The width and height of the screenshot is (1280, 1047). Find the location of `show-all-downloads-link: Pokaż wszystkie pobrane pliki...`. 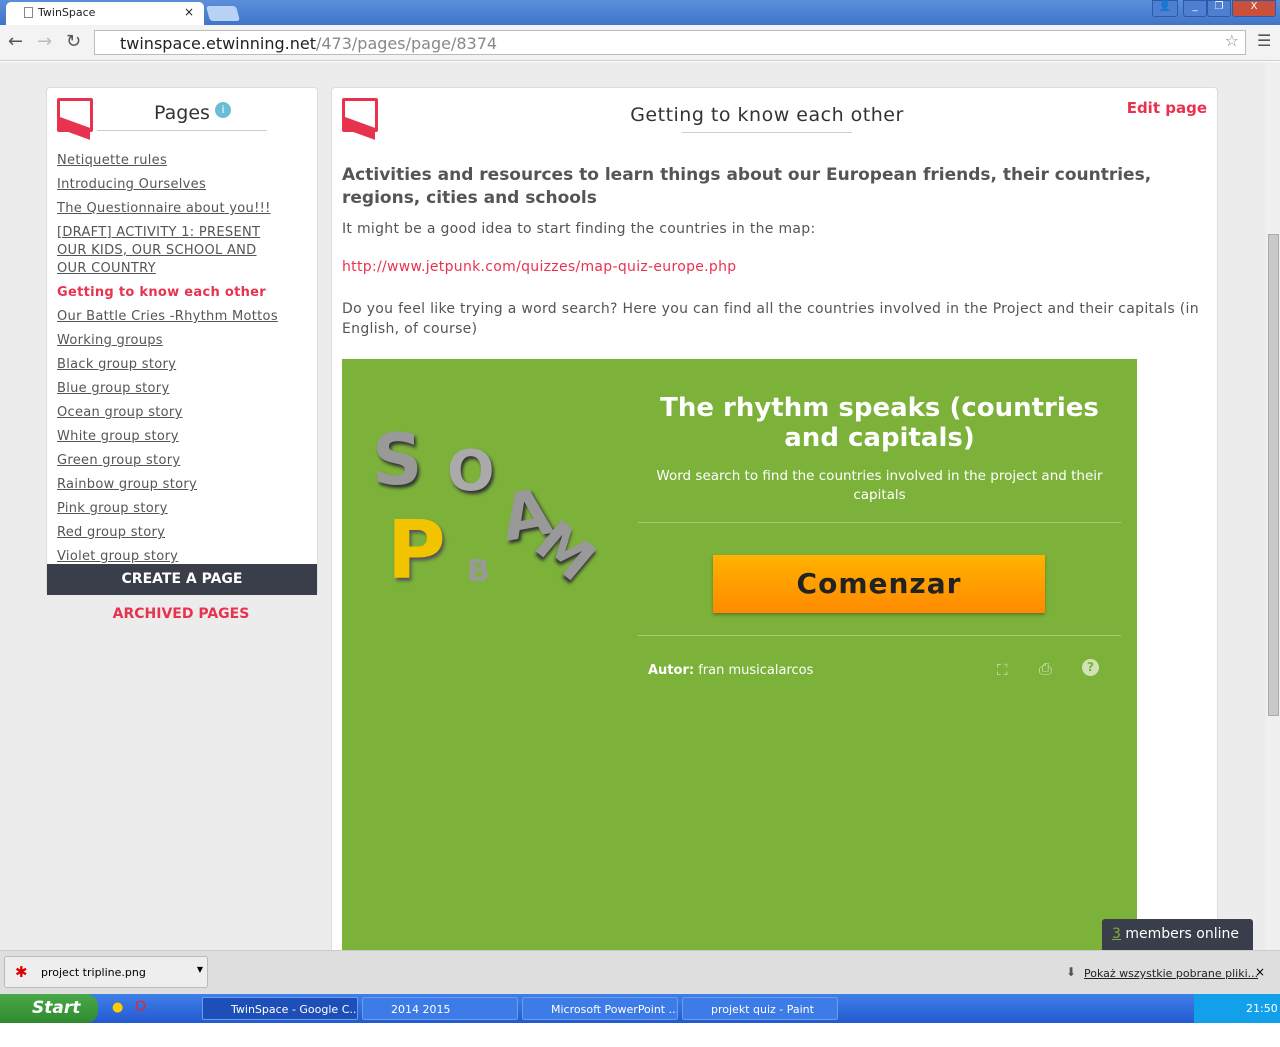

show-all-downloads-link: Pokaż wszystkie pobrane pliki... is located at coordinates (1171, 973).